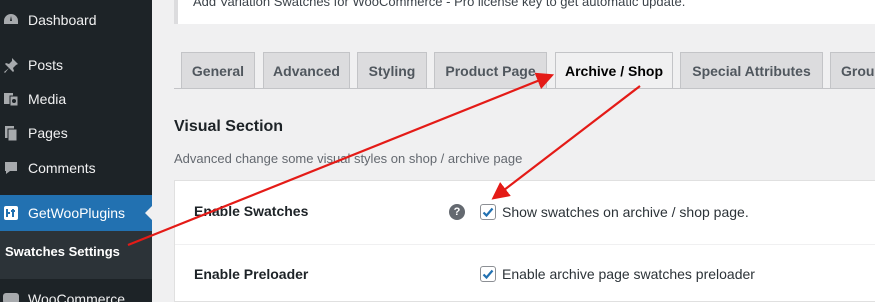  I want to click on sidebar-item-label: GetWooPlugins, so click(77, 213).